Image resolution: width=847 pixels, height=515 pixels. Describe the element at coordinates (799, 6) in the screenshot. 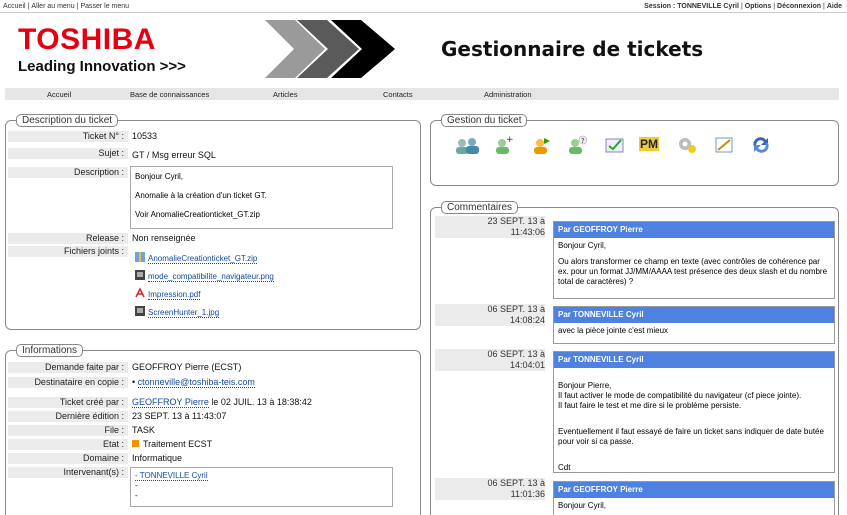

I see `disconnect-link: Déconnexion` at that location.